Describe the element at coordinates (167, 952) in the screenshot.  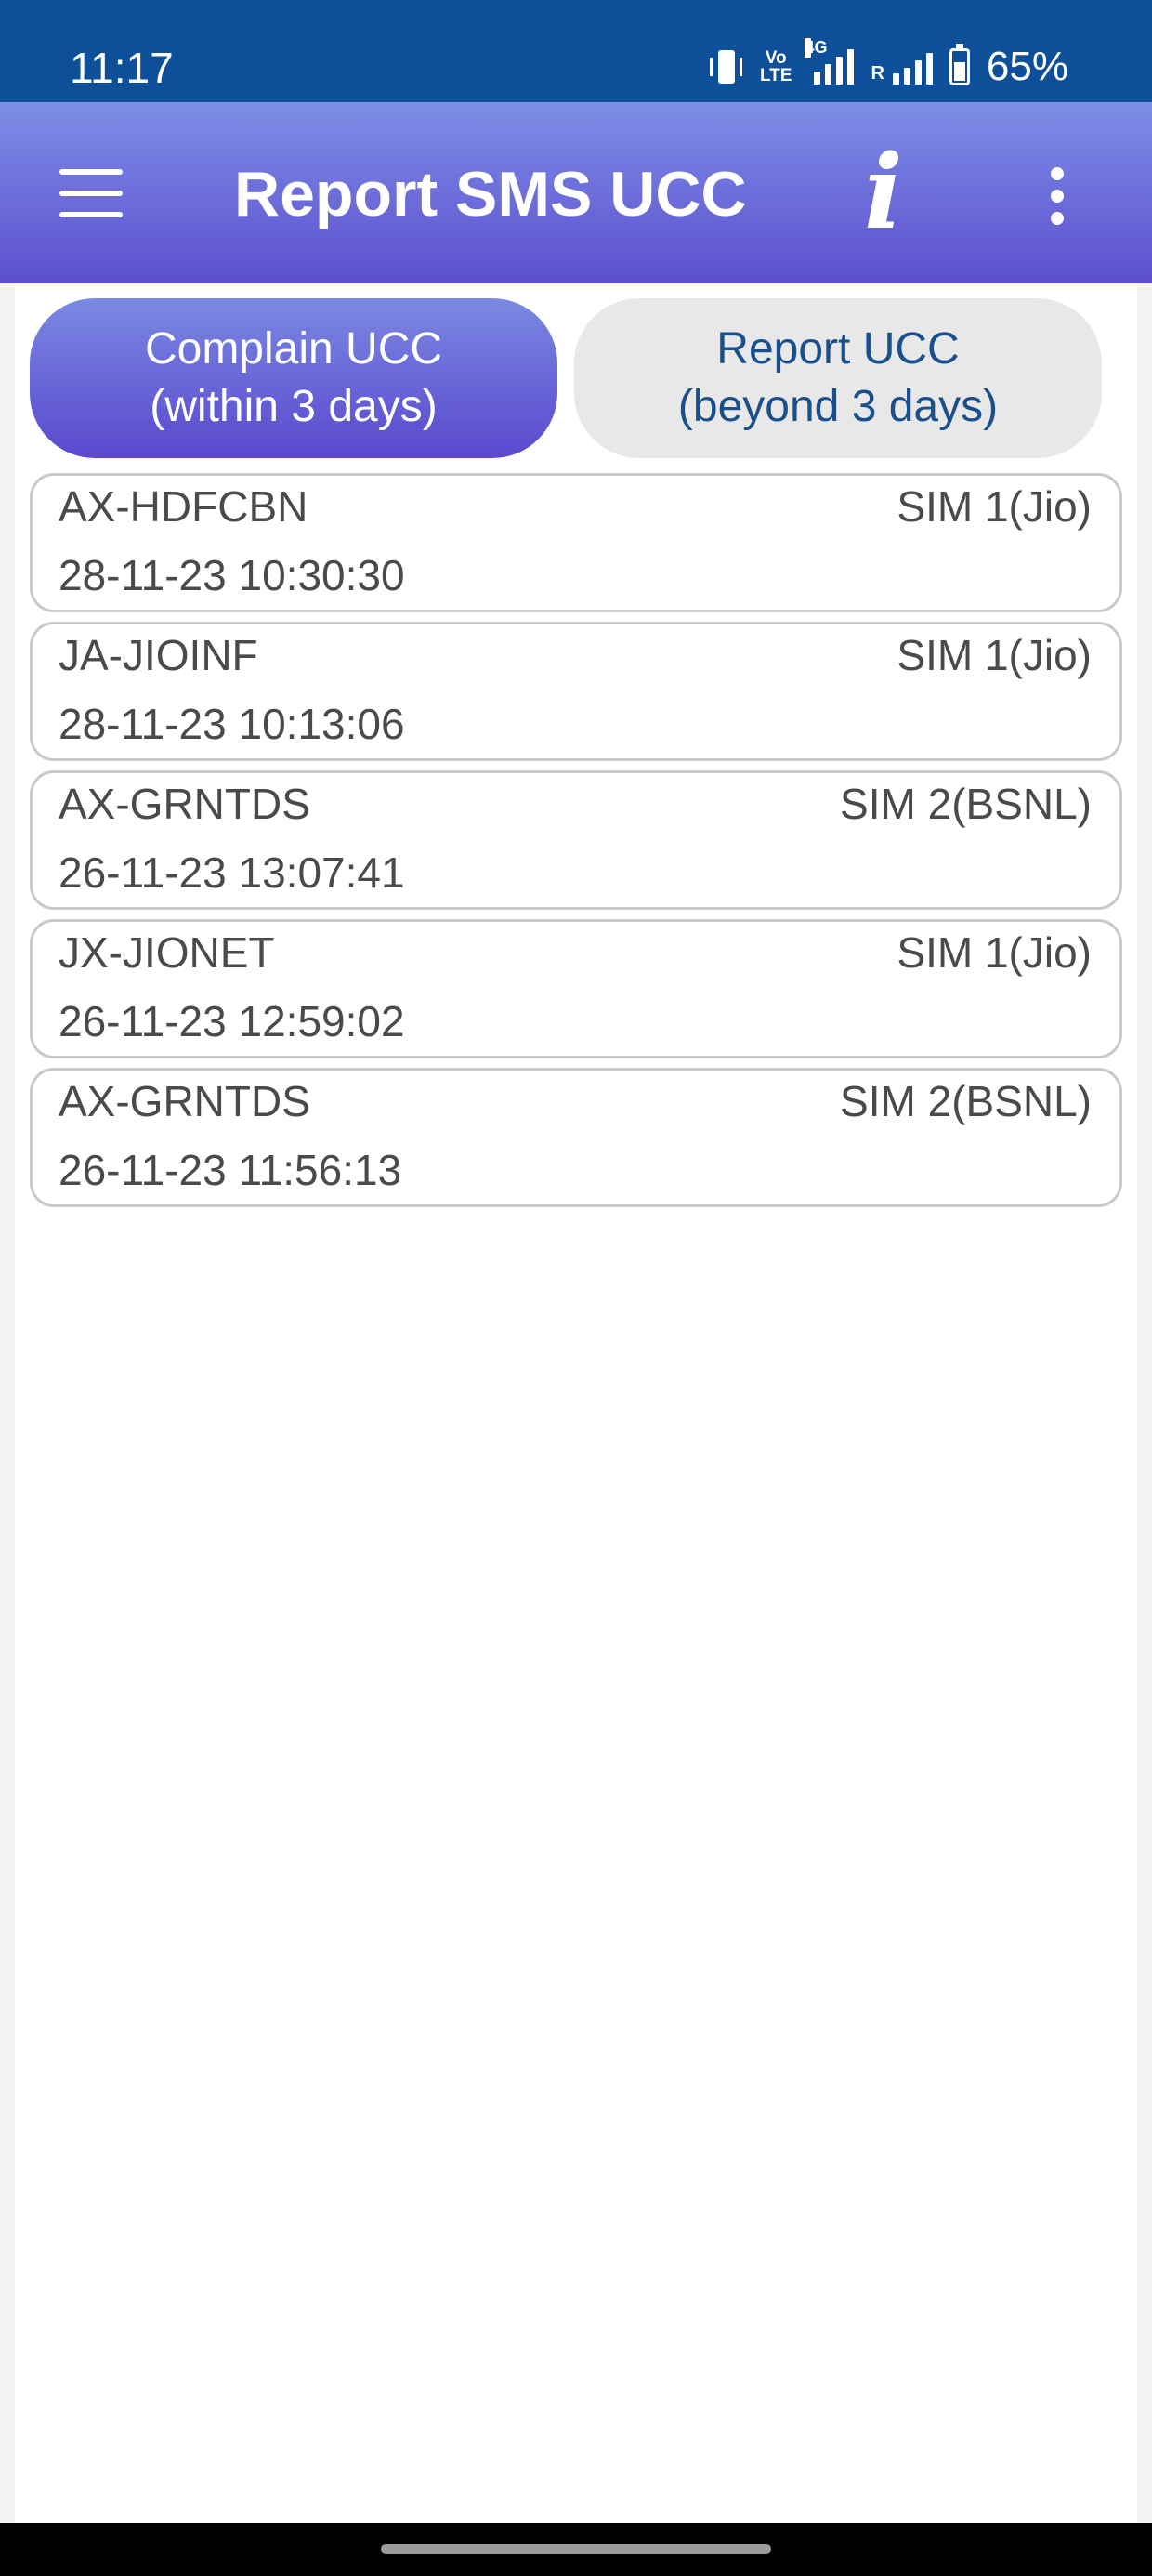
I see `sender-id: JX-JIONET` at that location.